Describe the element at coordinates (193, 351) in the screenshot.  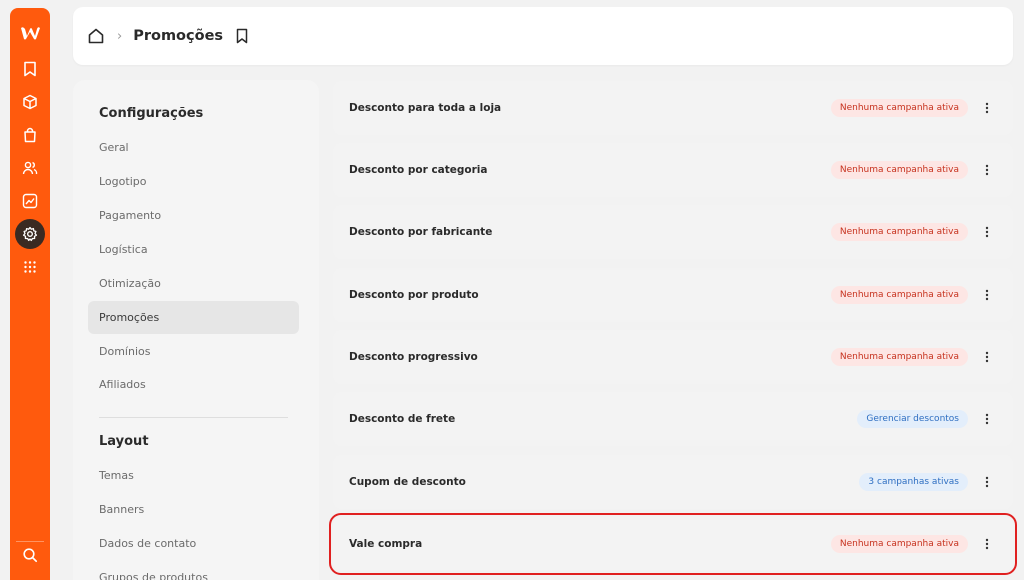
I see `settings-item-dominios: Domínios` at that location.